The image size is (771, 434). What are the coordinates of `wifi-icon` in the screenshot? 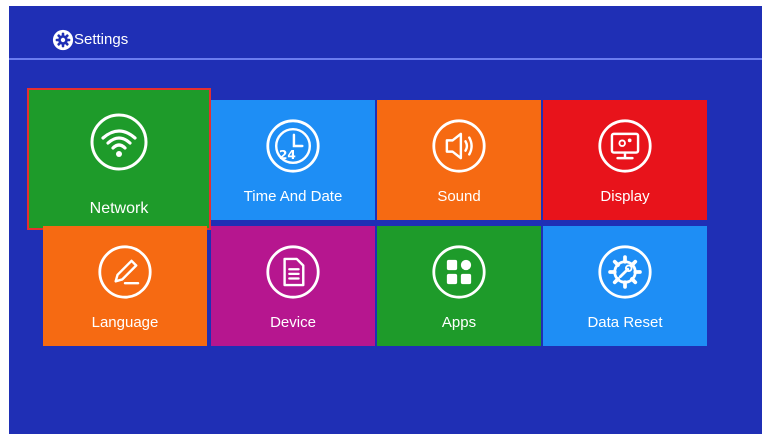 It's located at (119, 142).